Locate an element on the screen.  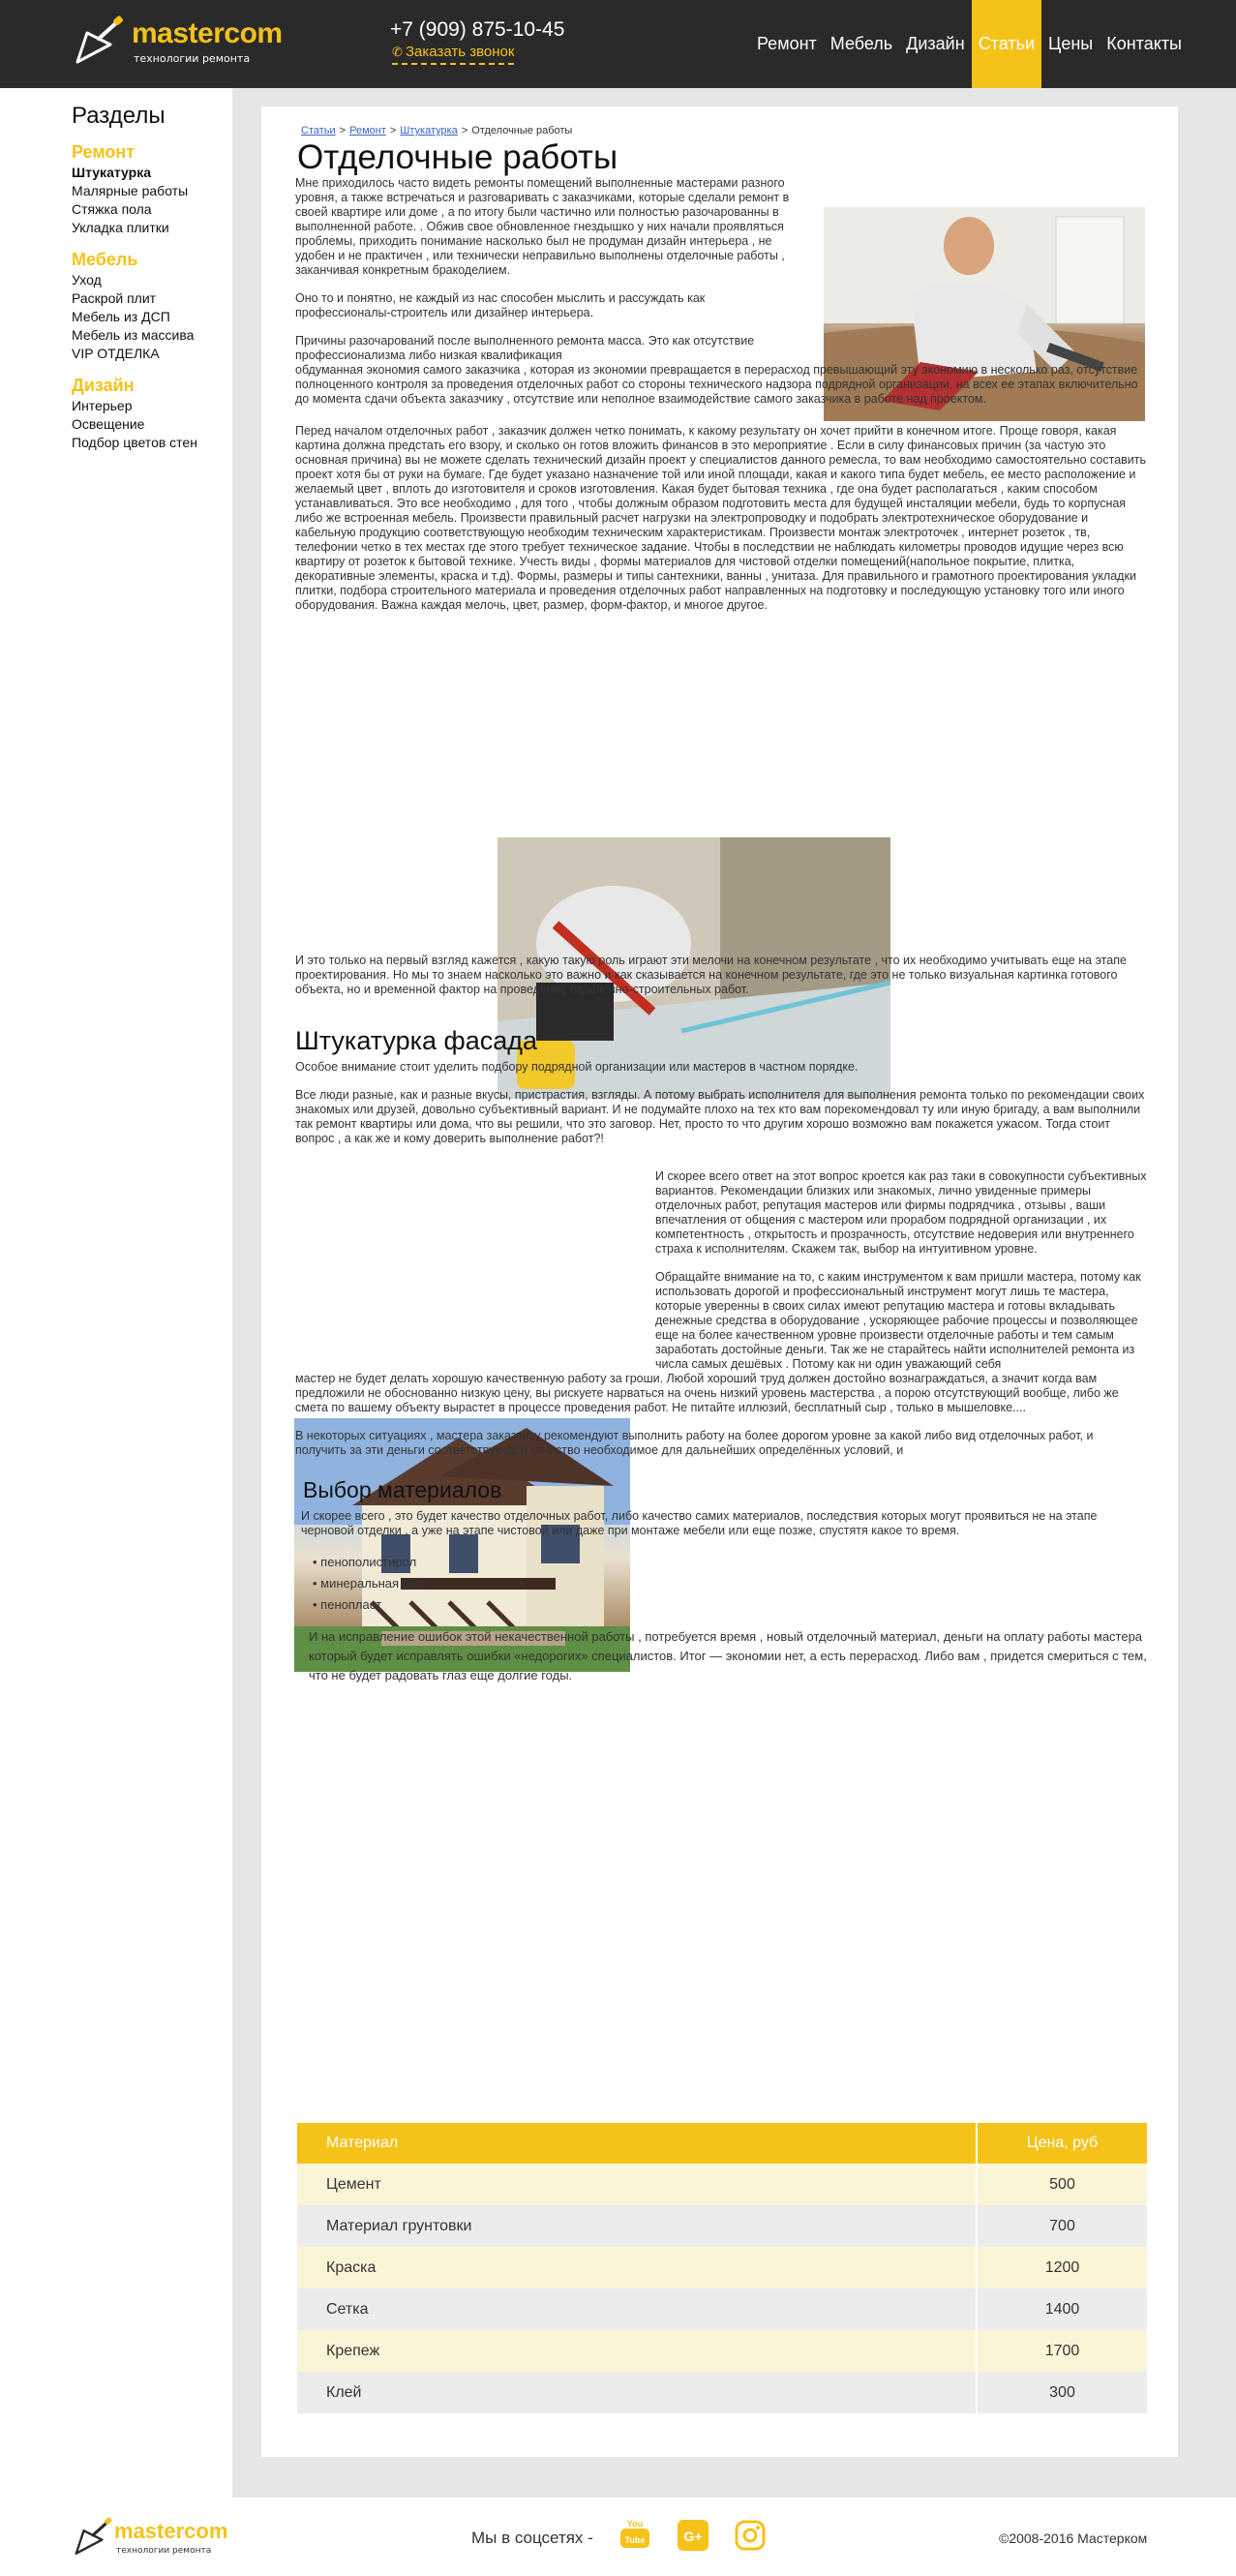
breadcrumb-link-plaster: Штукатурка is located at coordinates (429, 130).